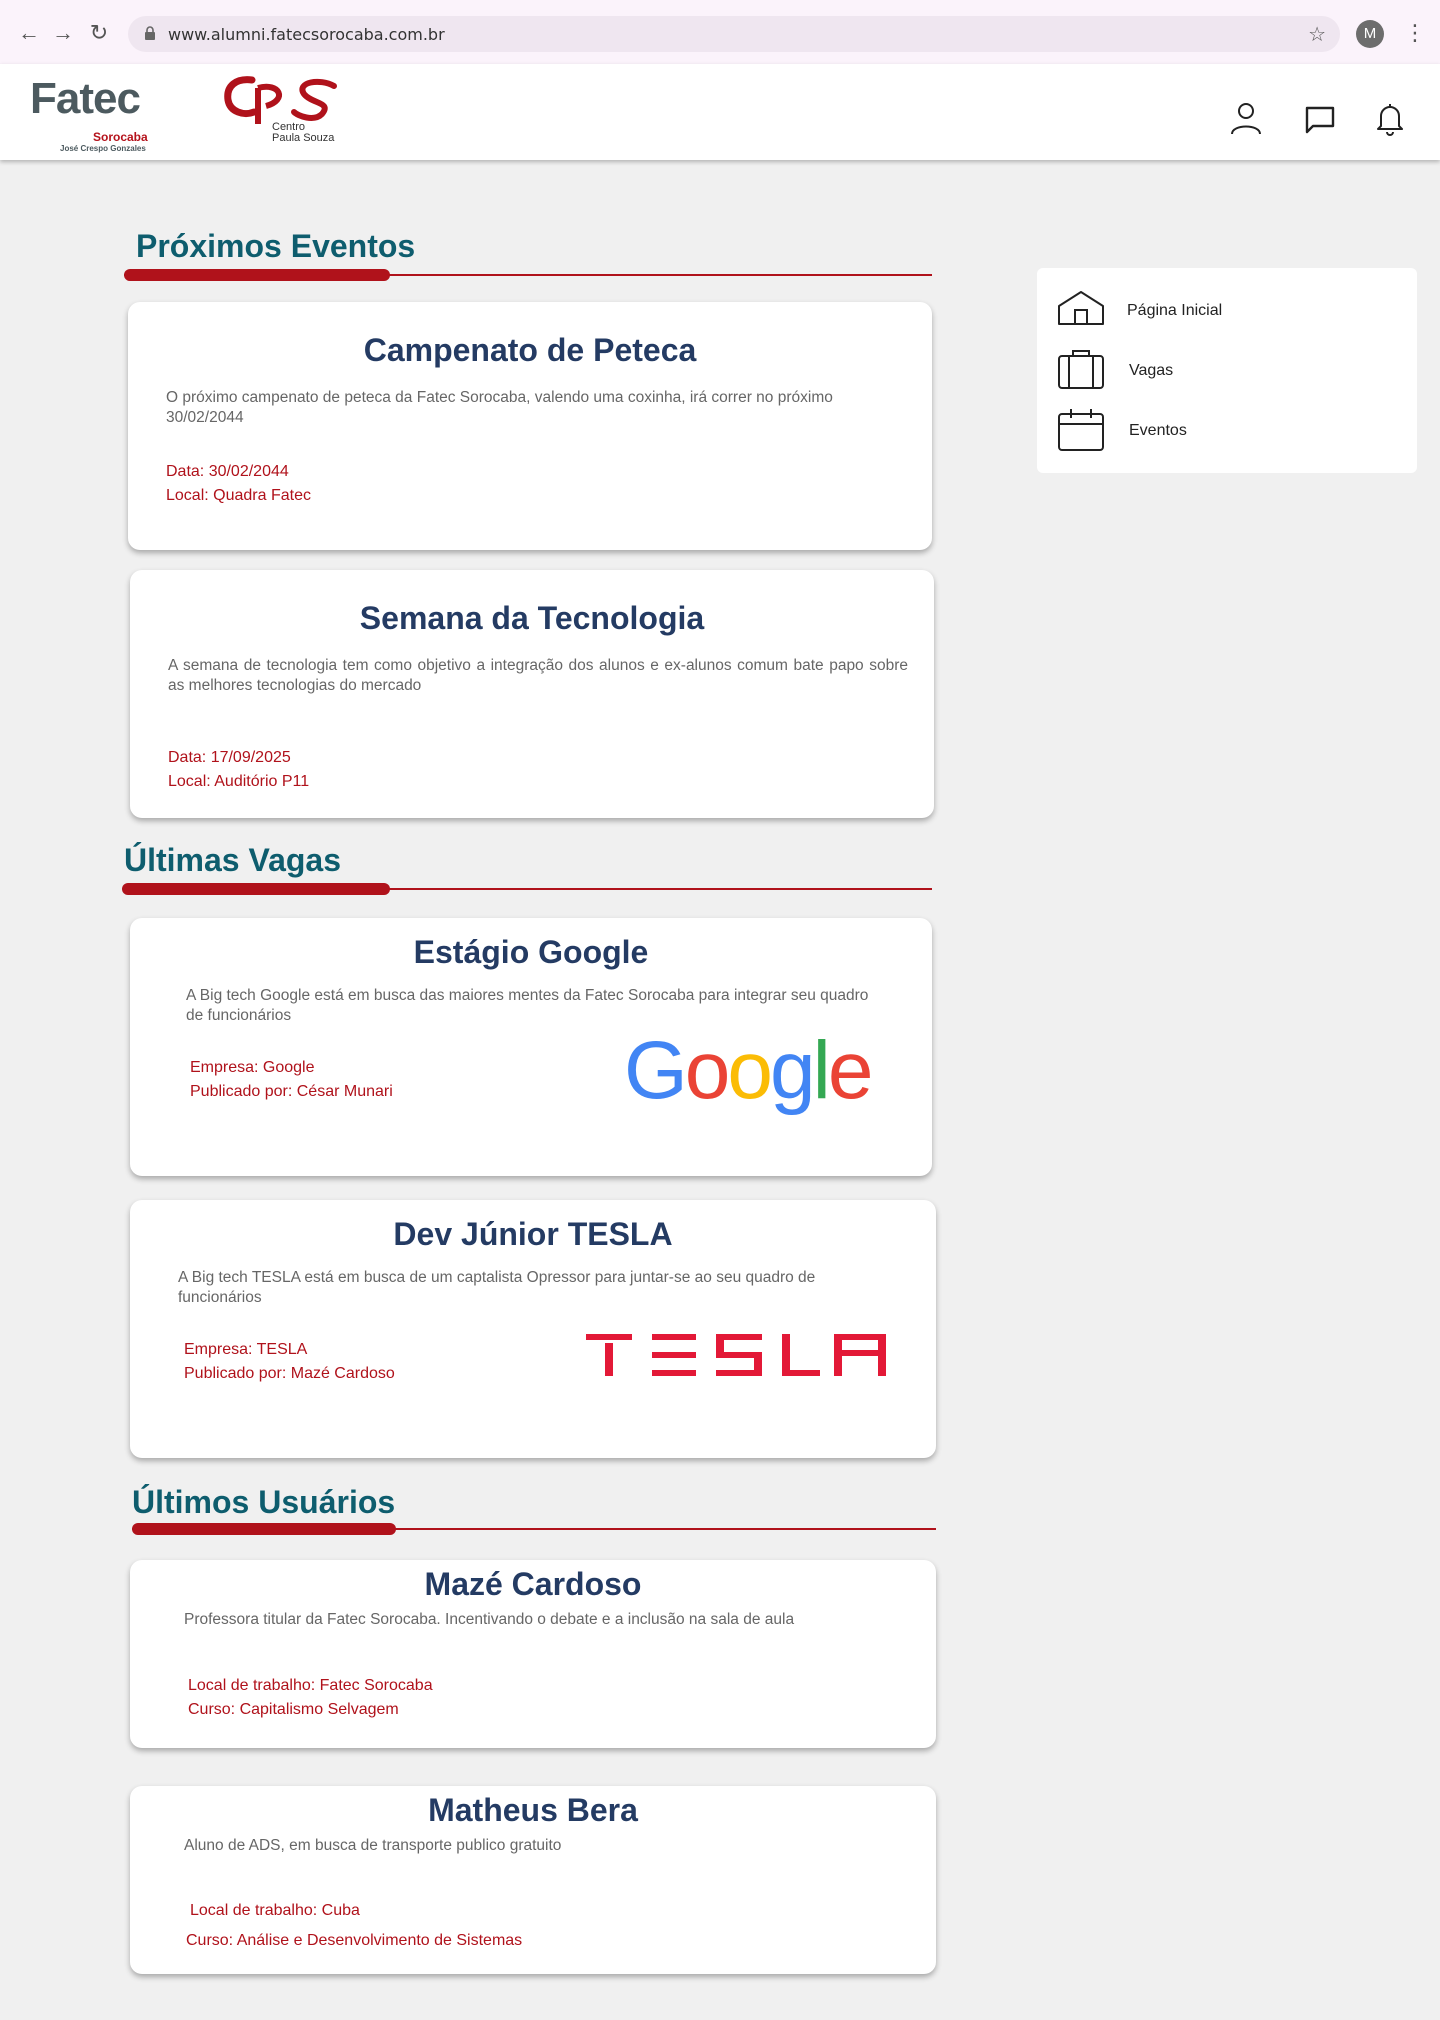 This screenshot has height=2020, width=1440. Describe the element at coordinates (227, 471) in the screenshot. I see `event-date: Data: 30/02/2044` at that location.